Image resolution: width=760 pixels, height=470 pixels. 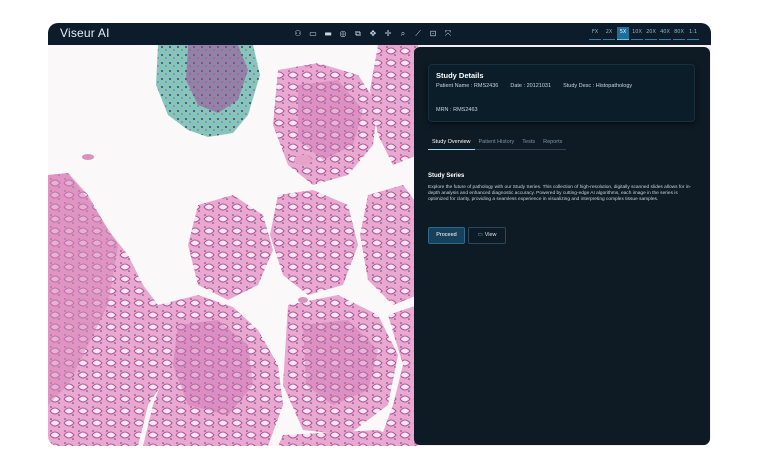 What do you see at coordinates (460, 75) in the screenshot?
I see `study-details-title: Study Details` at bounding box center [460, 75].